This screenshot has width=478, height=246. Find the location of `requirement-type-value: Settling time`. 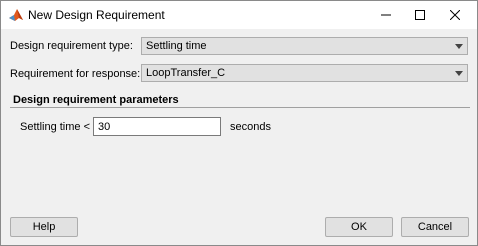

requirement-type-value: Settling time is located at coordinates (176, 46).